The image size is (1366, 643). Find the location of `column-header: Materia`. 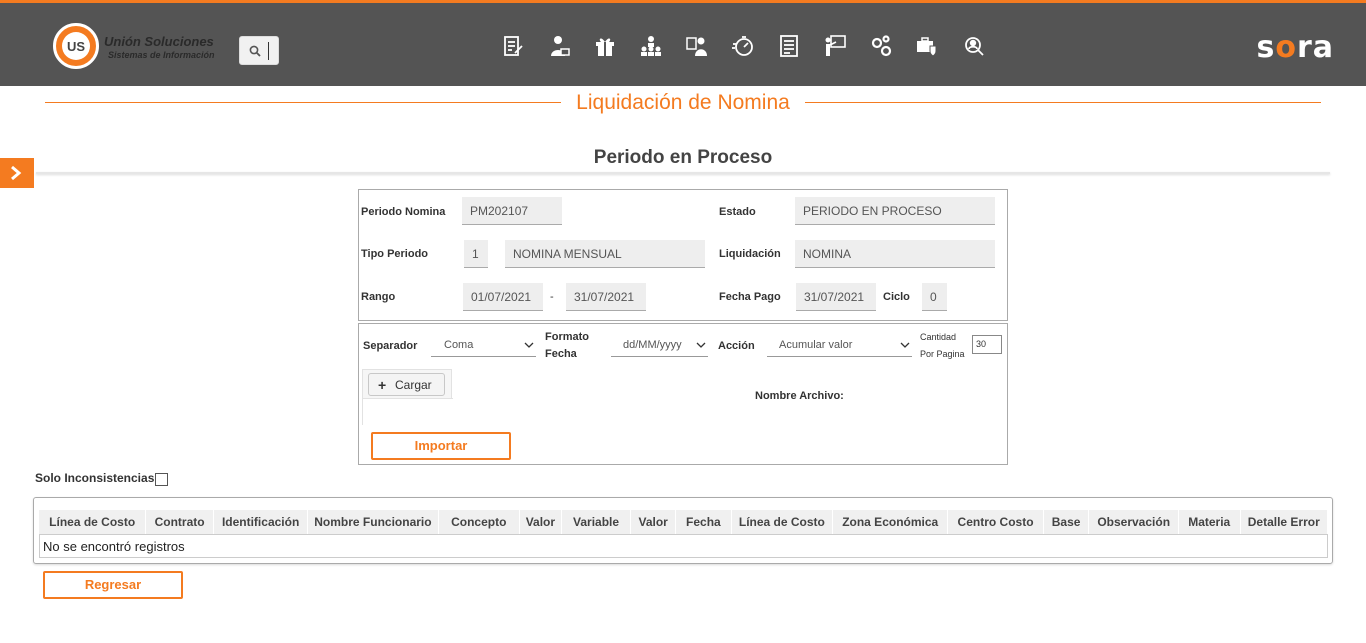

column-header: Materia is located at coordinates (1210, 522).